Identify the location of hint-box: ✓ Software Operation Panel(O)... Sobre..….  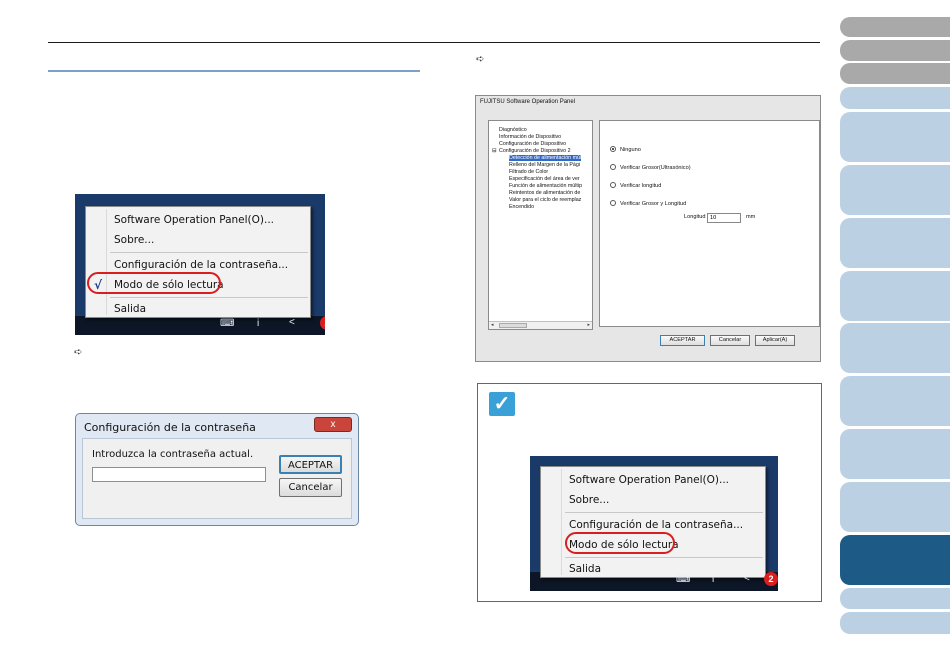
(649, 492).